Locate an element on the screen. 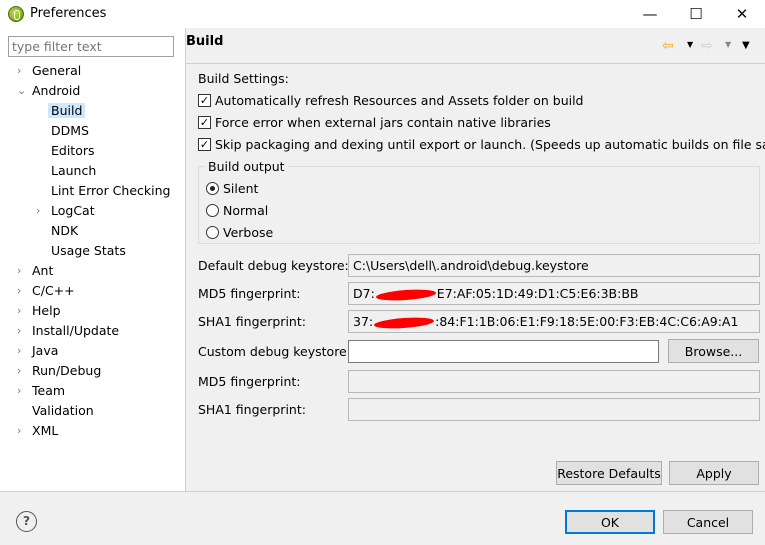 The width and height of the screenshot is (765, 545). title-bar: Preferences — ☐ ✕ is located at coordinates (382, 14).